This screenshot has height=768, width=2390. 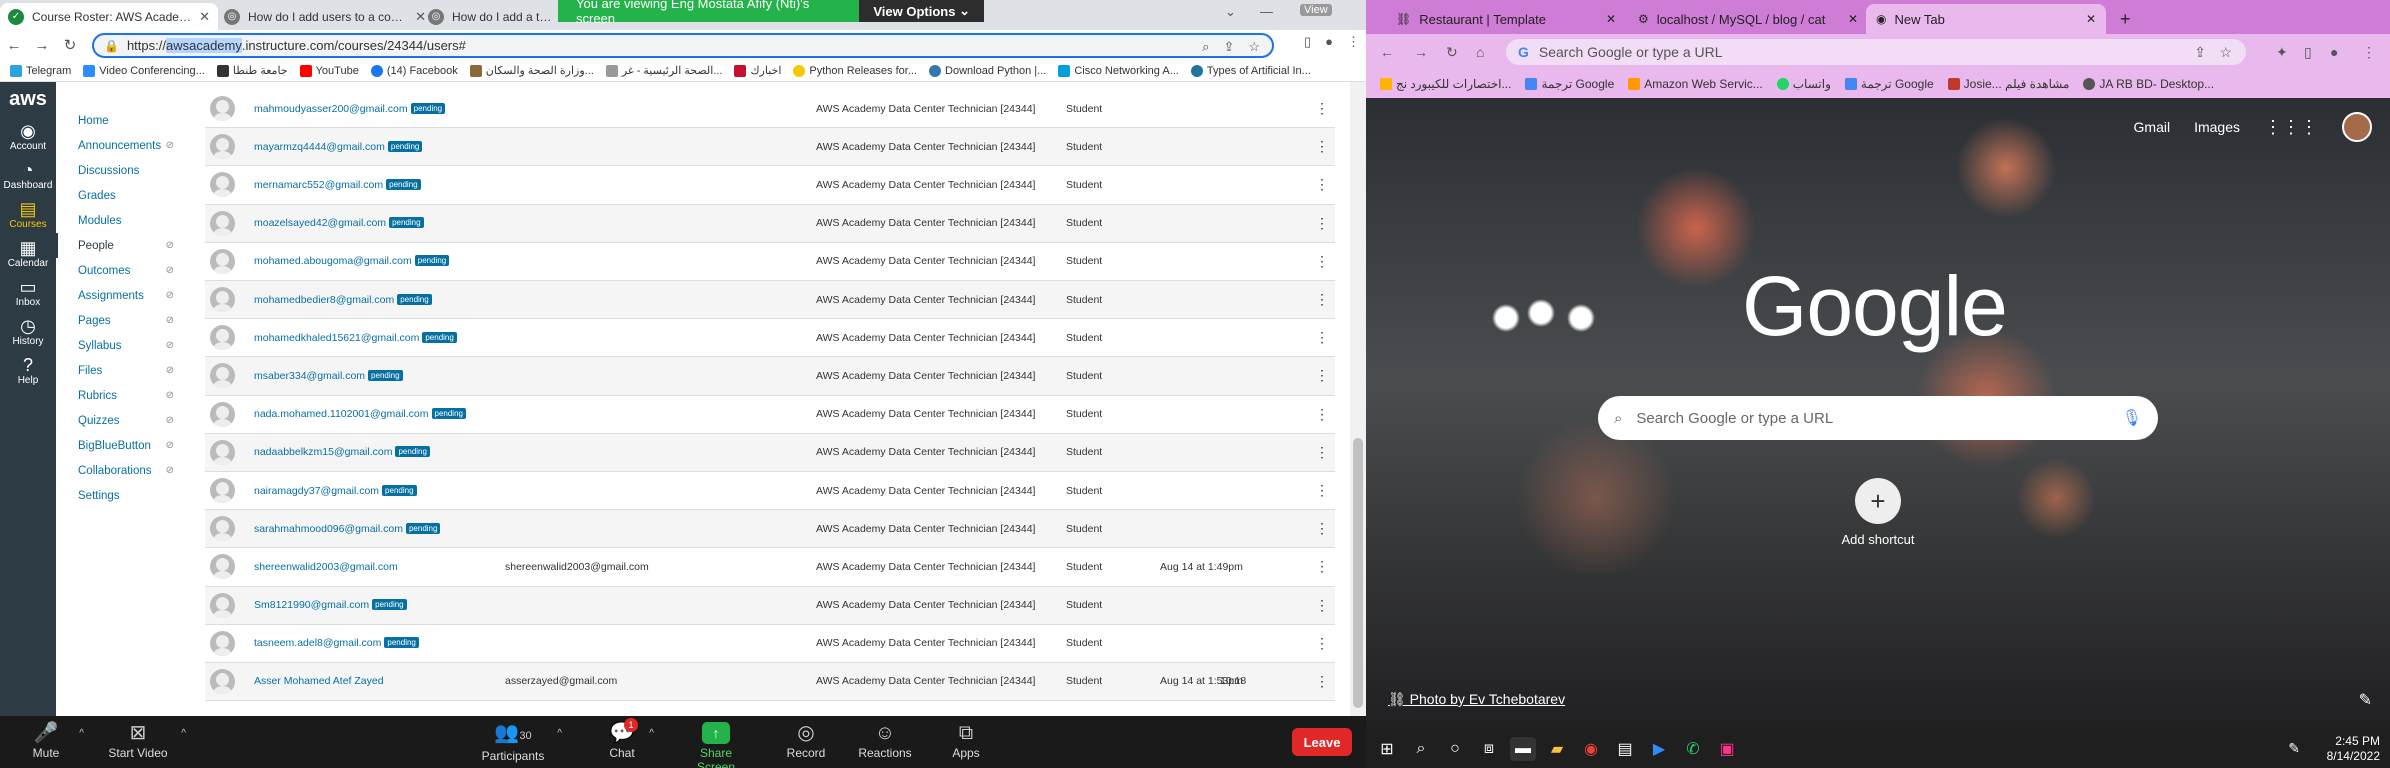 What do you see at coordinates (343, 299) in the screenshot?
I see `user-name-link: mohamedbedier8@gmail.com pending` at bounding box center [343, 299].